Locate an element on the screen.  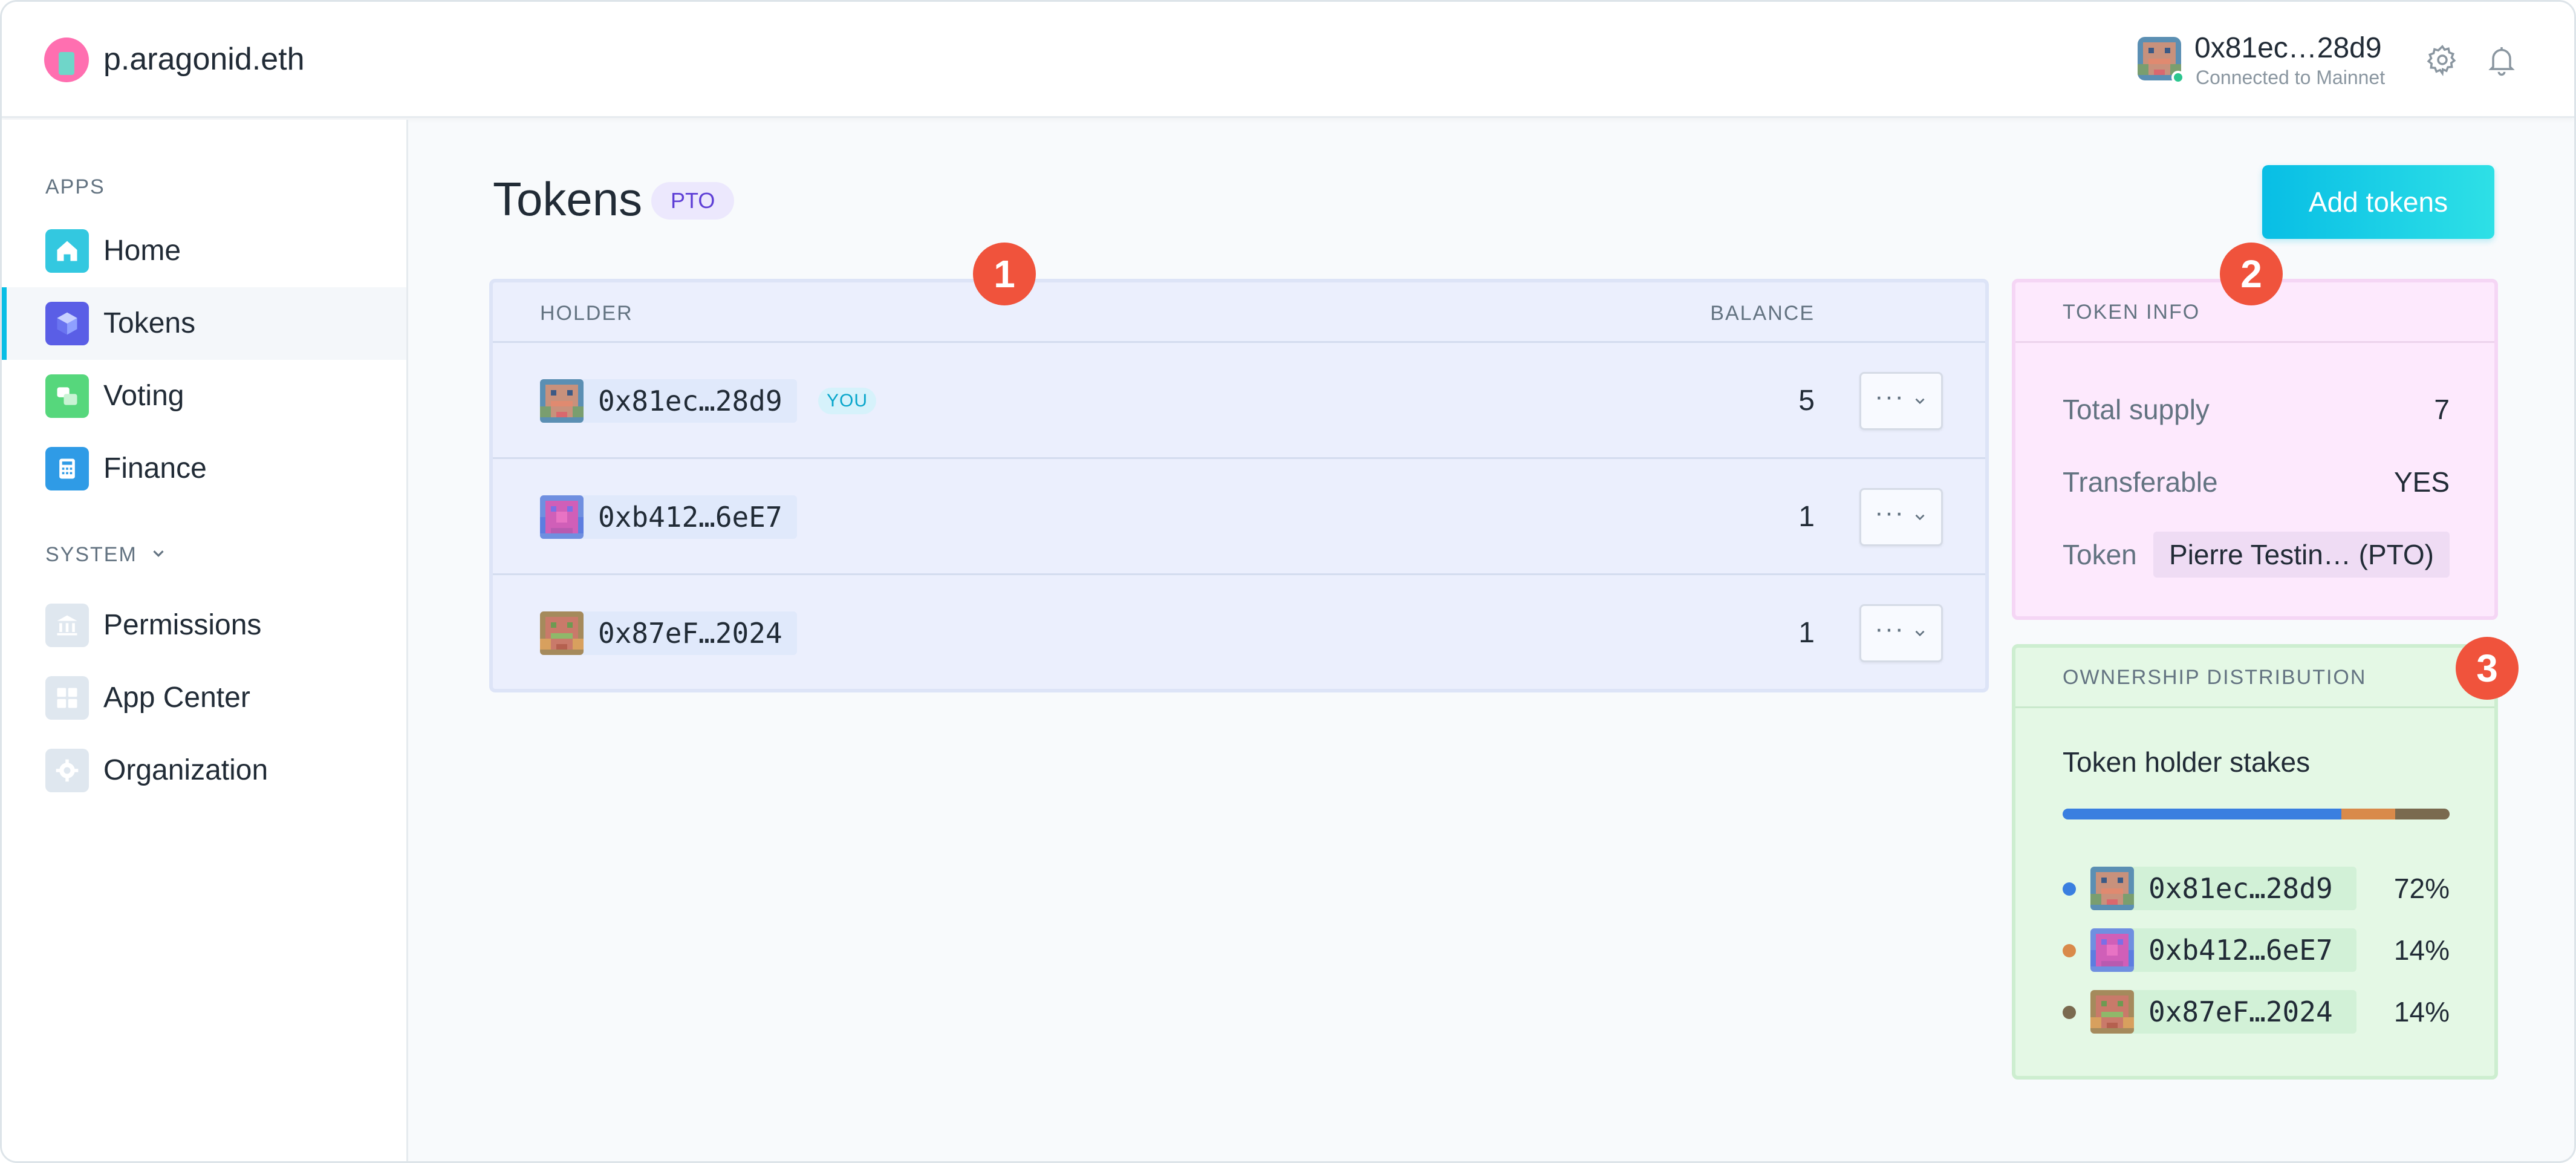
page-title: Tokens is located at coordinates (568, 199).